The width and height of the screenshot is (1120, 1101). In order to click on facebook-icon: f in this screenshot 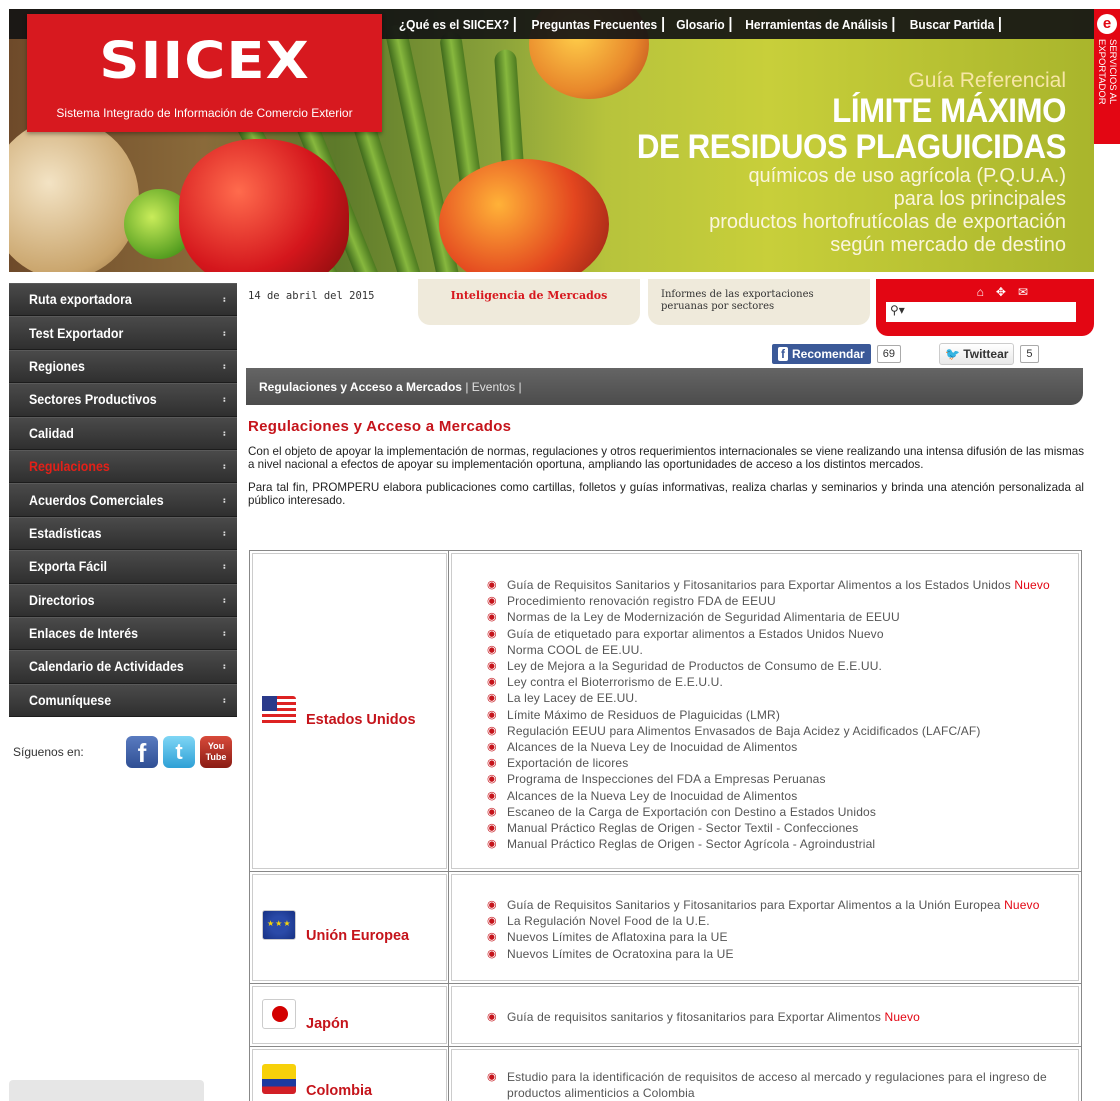, I will do `click(142, 752)`.